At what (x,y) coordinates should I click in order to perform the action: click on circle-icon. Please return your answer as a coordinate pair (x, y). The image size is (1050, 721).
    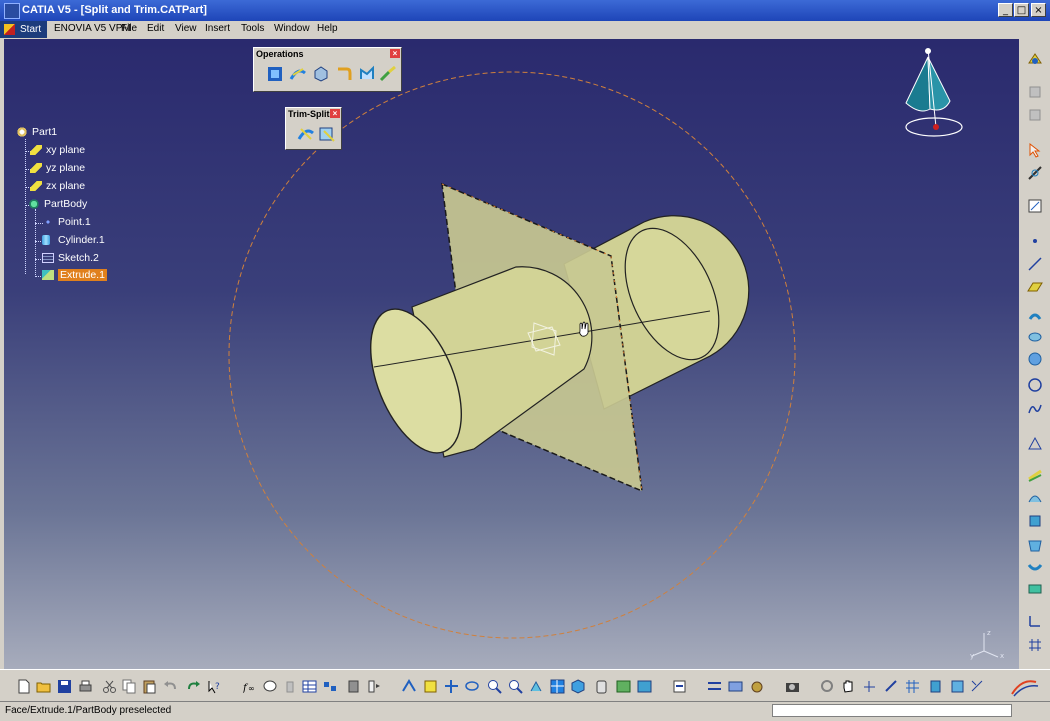
    Looking at the image, I should click on (1035, 385).